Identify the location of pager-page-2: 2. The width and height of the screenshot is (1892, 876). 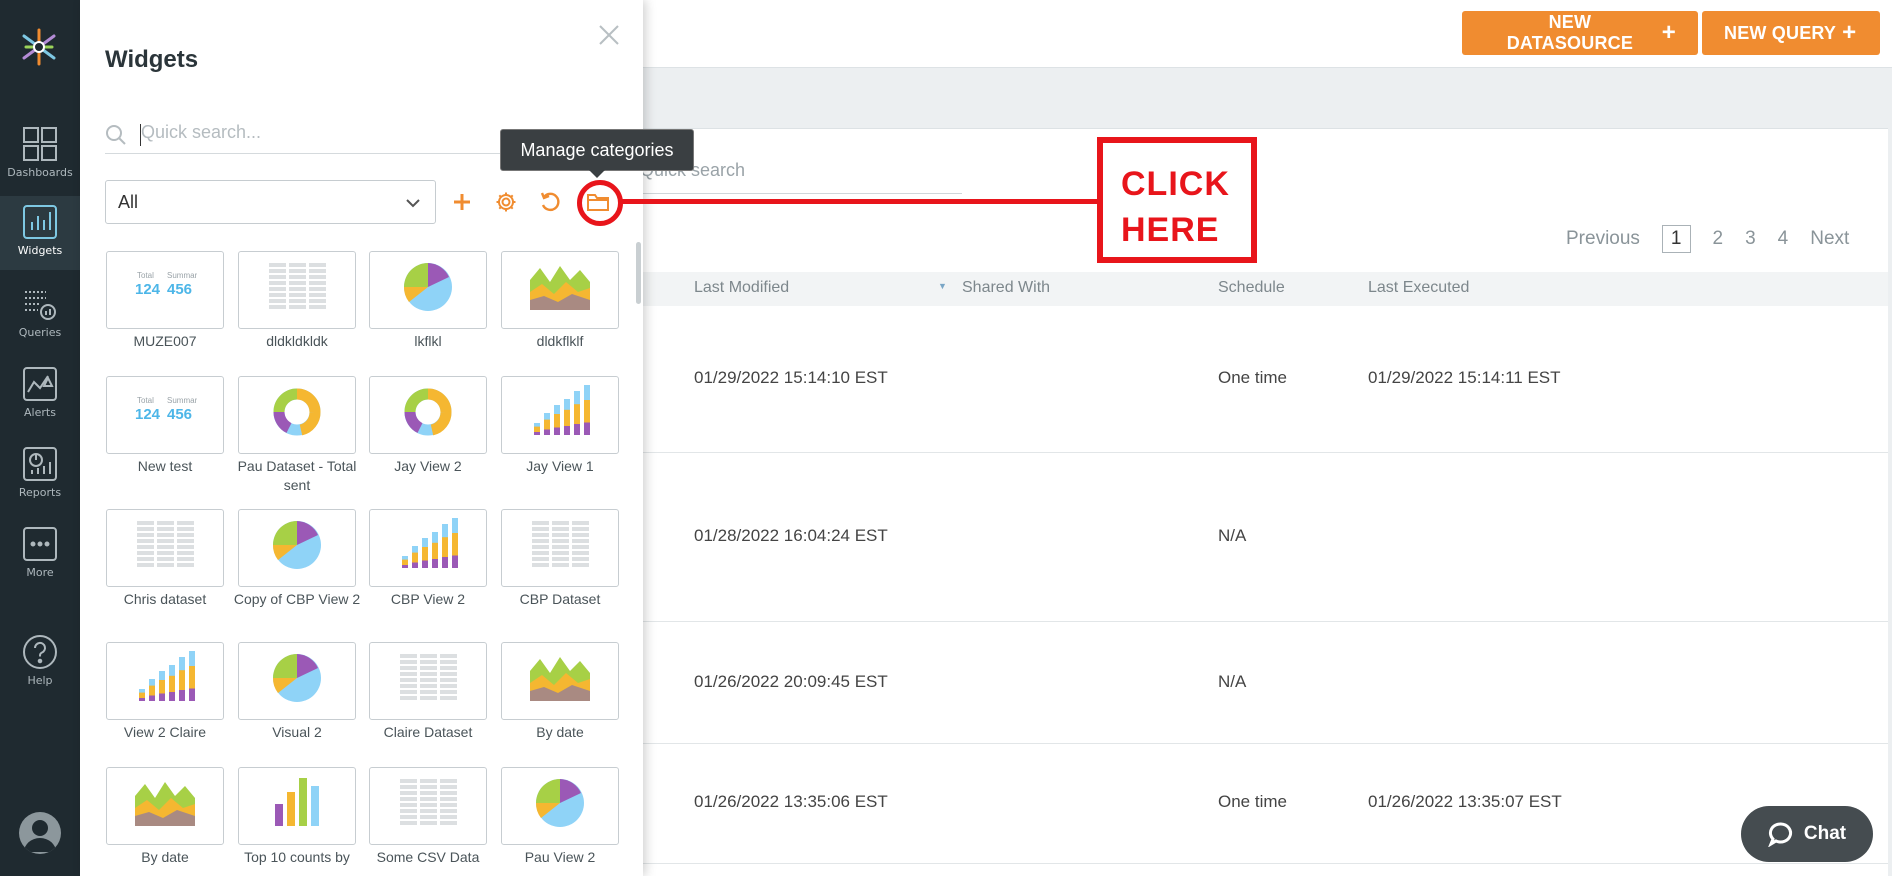
(1718, 239).